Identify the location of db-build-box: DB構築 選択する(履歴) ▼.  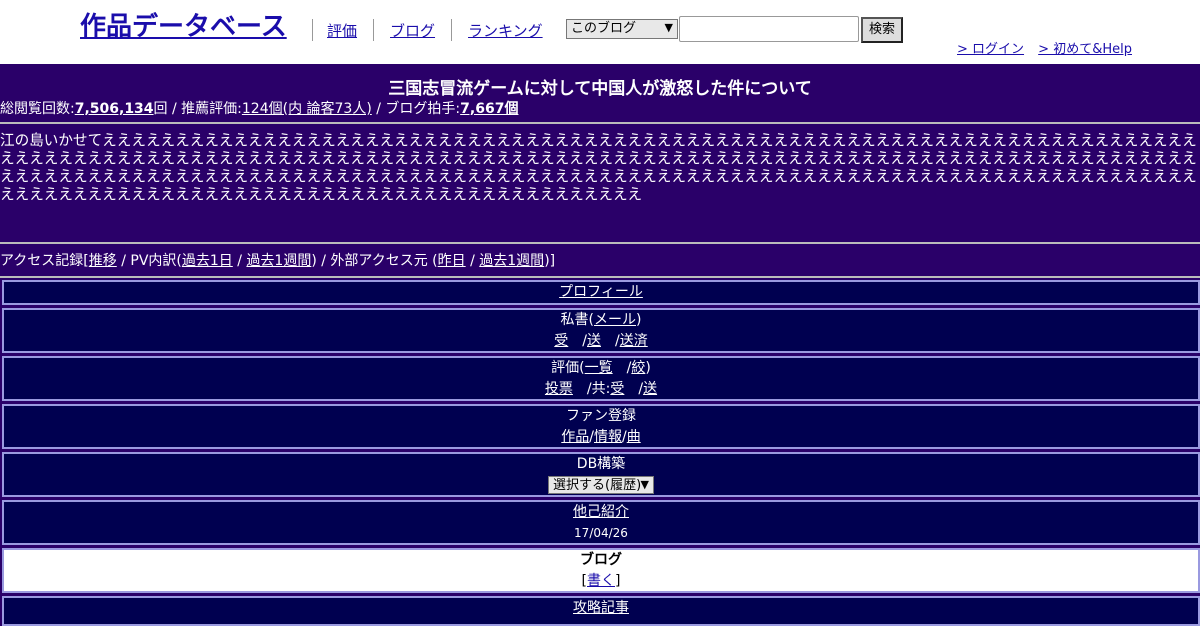
(601, 474).